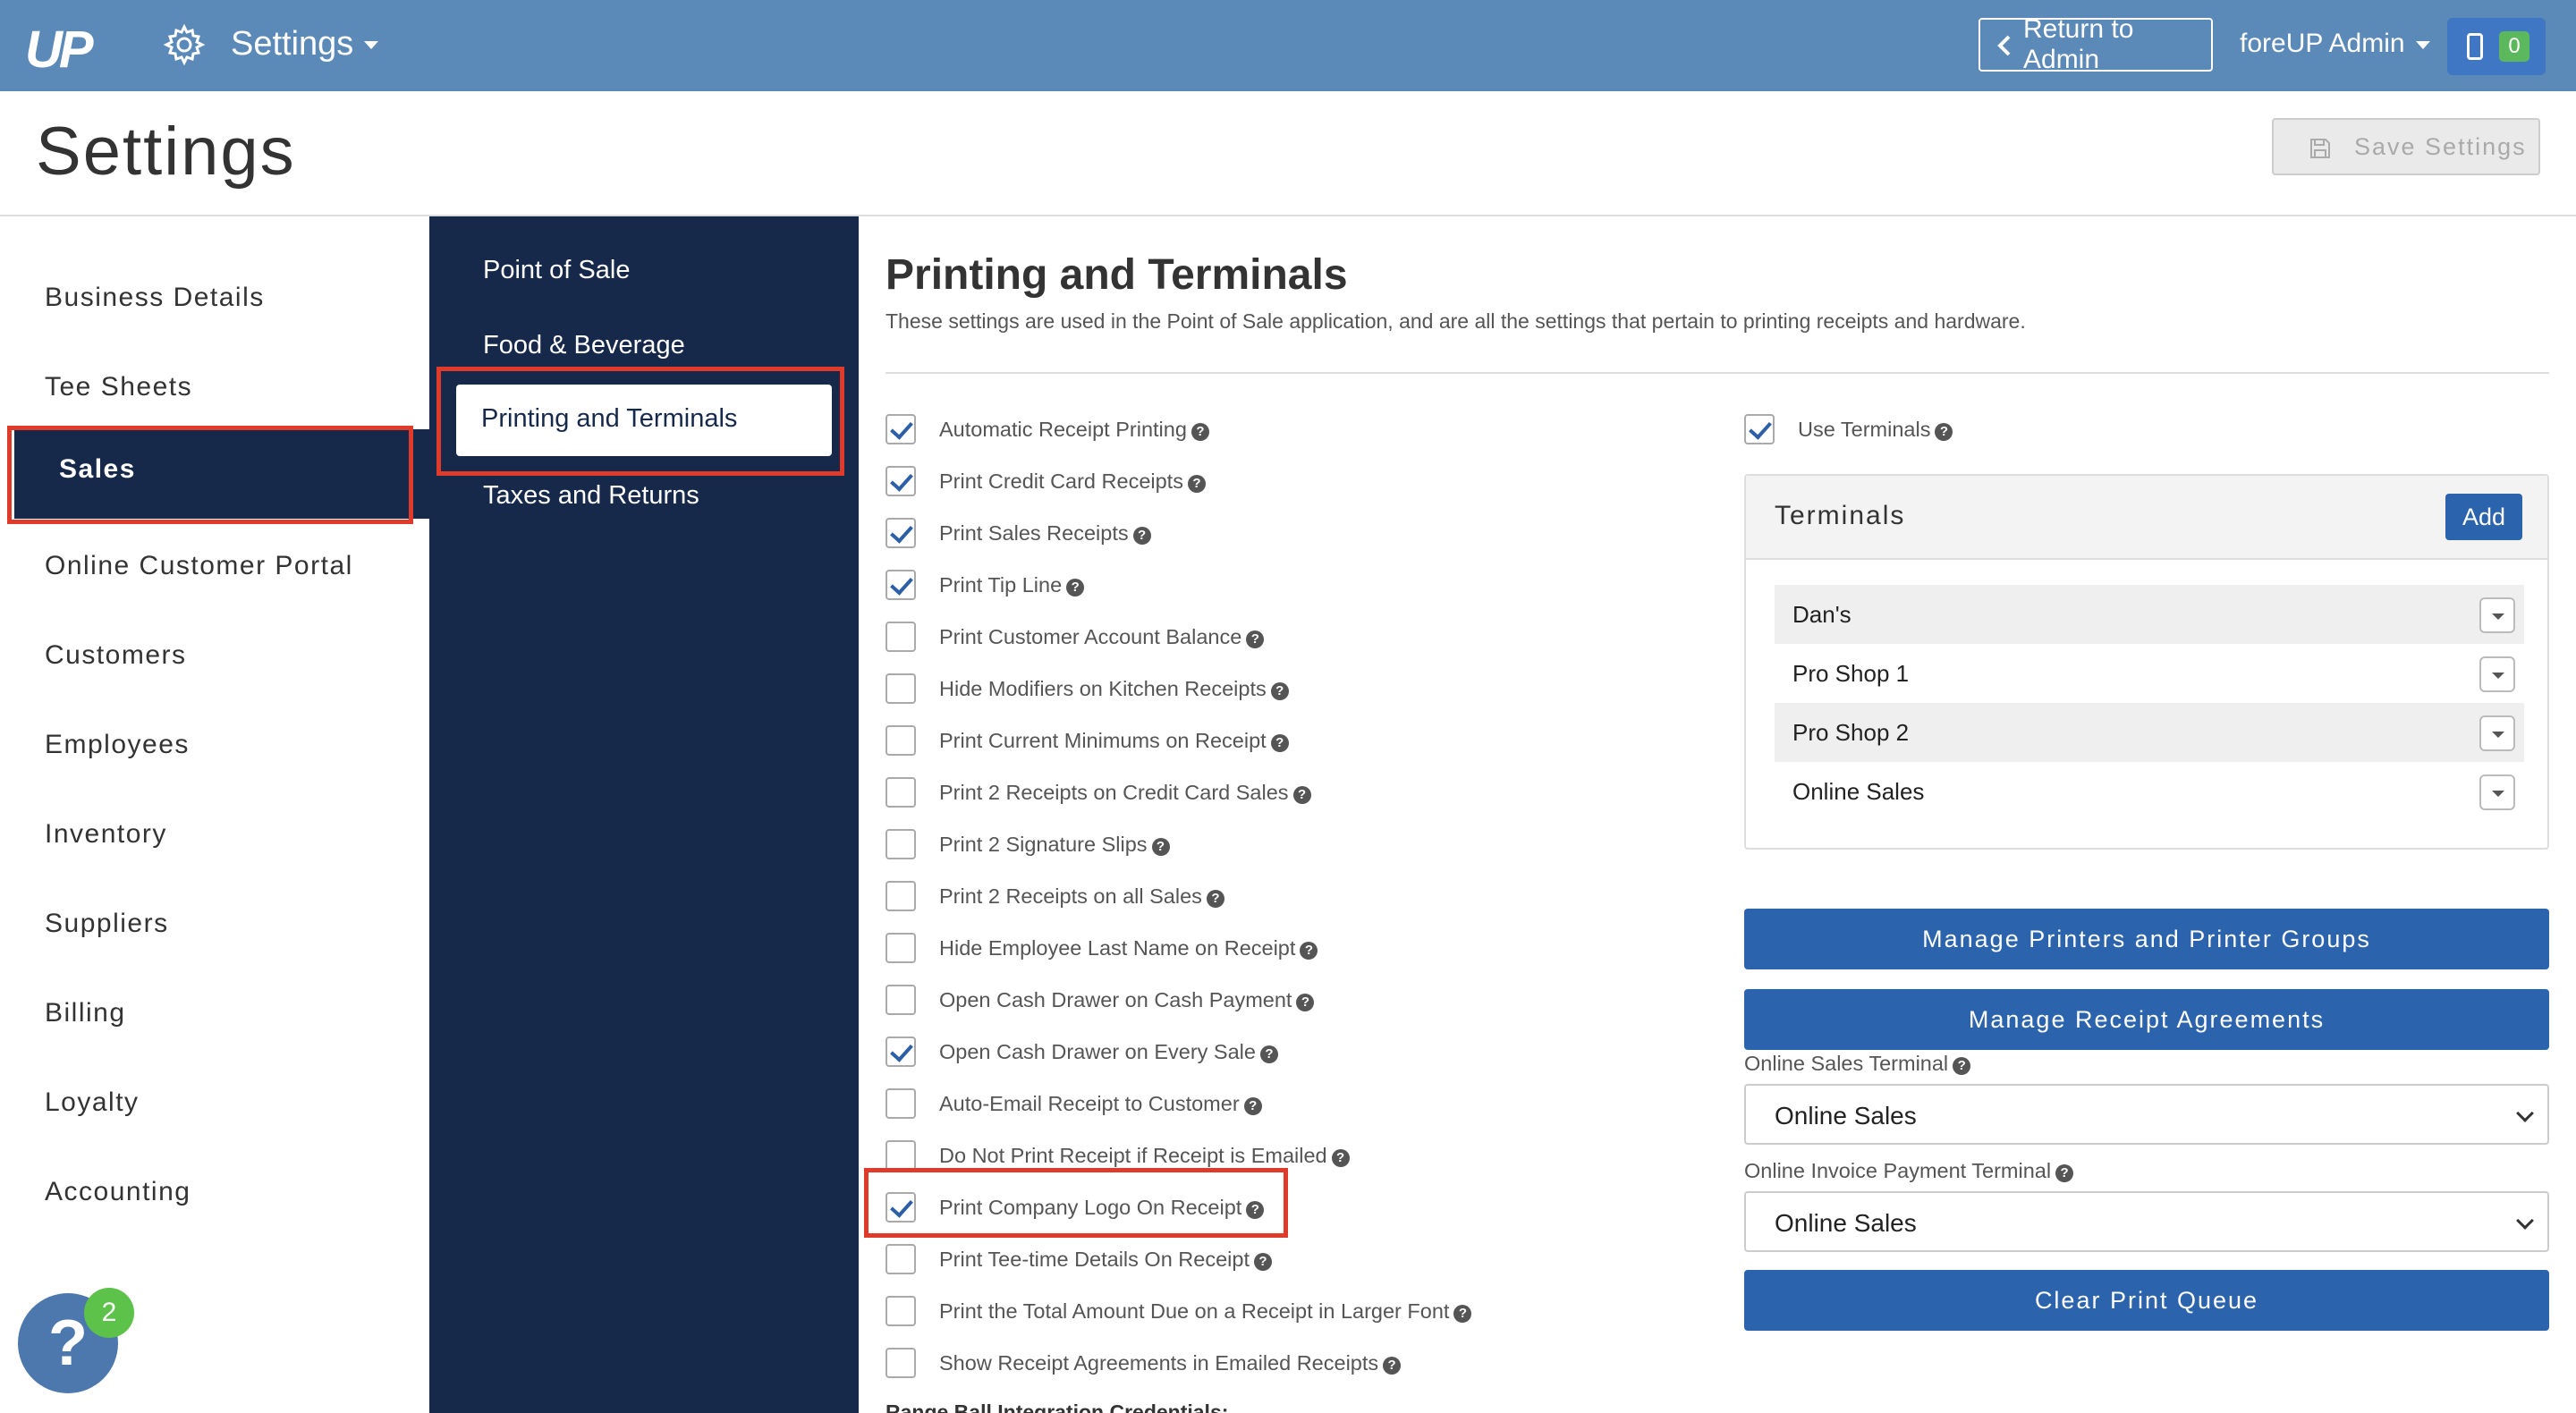 The height and width of the screenshot is (1413, 2576). Describe the element at coordinates (556, 270) in the screenshot. I see `subnav-item-point-of-sale: Point of Sale` at that location.